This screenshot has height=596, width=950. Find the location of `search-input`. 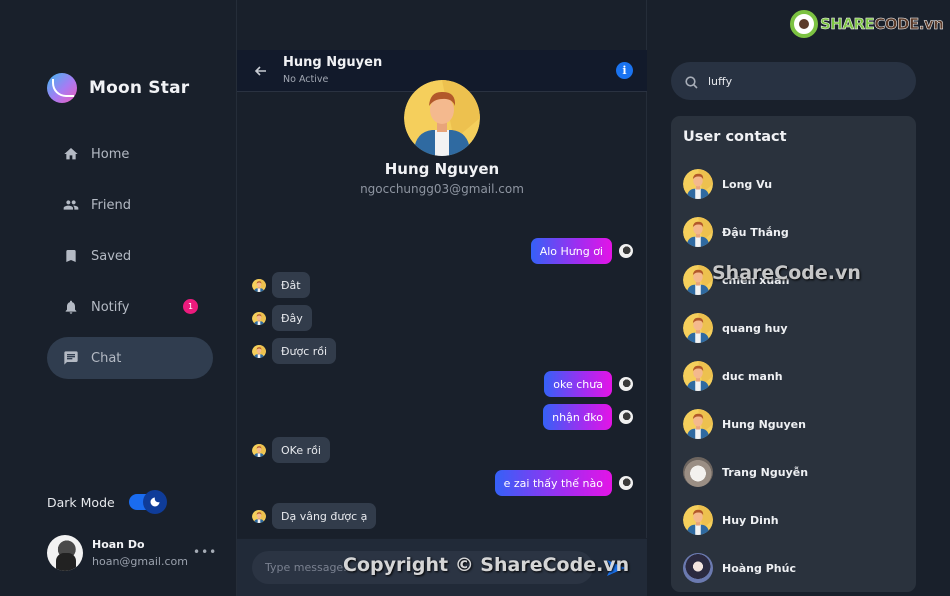

search-input is located at coordinates (808, 81).